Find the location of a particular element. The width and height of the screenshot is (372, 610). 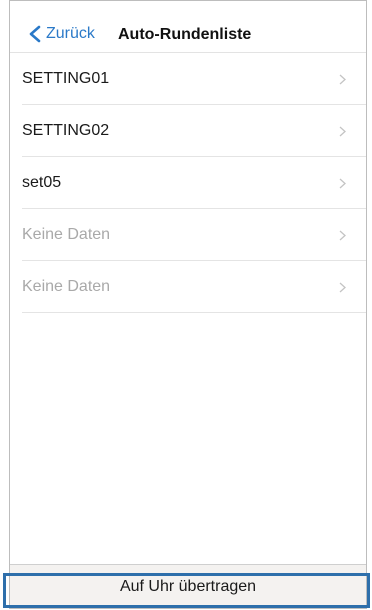

transfer-button-label: Auf Uhr übertragen is located at coordinates (188, 586).